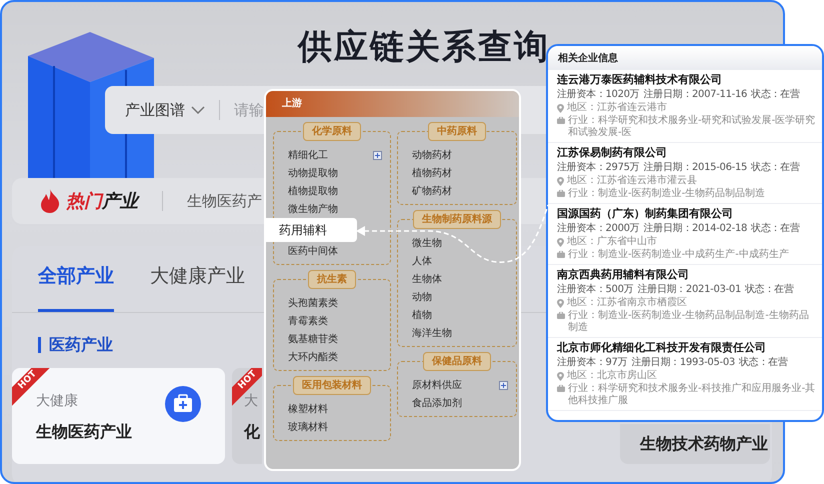 The width and height of the screenshot is (824, 484). I want to click on panel-title: 相关企业信息, so click(685, 58).